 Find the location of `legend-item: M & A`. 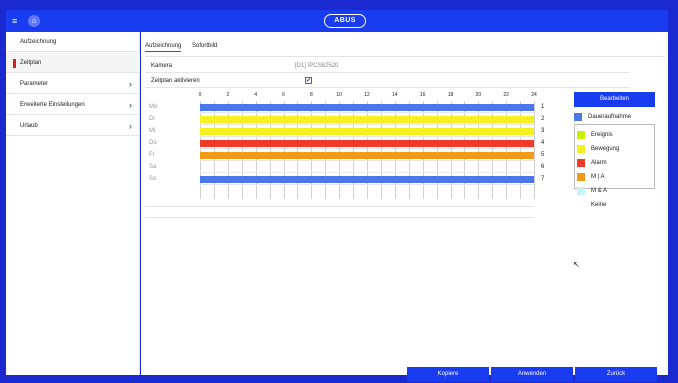

legend-item: M & A is located at coordinates (614, 191).